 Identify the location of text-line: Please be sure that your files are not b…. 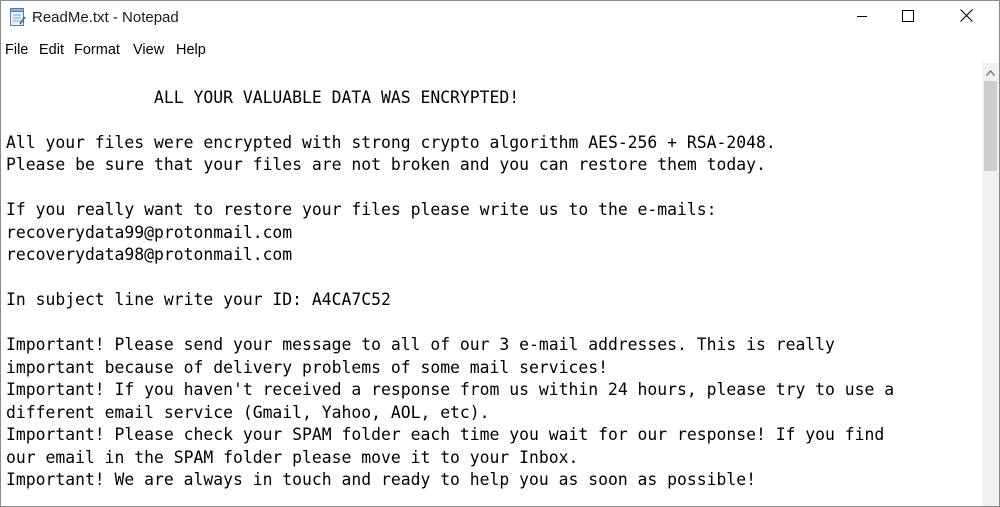
(386, 164).